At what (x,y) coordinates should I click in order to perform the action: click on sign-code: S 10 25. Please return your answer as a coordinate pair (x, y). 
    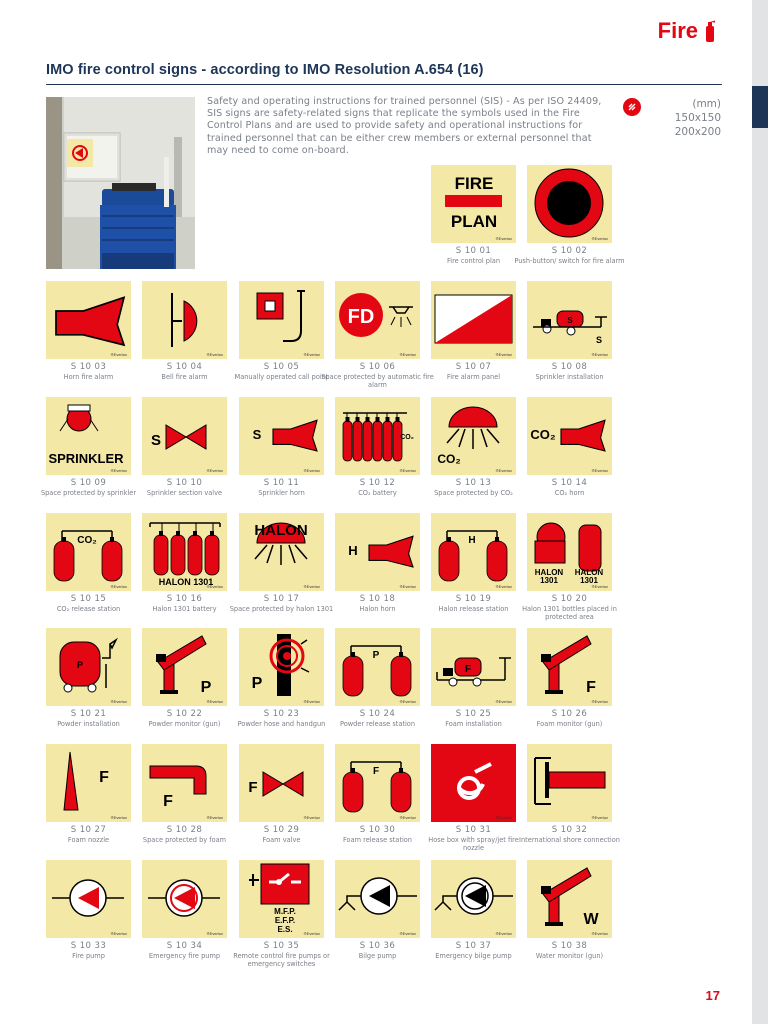
    Looking at the image, I should click on (473, 714).